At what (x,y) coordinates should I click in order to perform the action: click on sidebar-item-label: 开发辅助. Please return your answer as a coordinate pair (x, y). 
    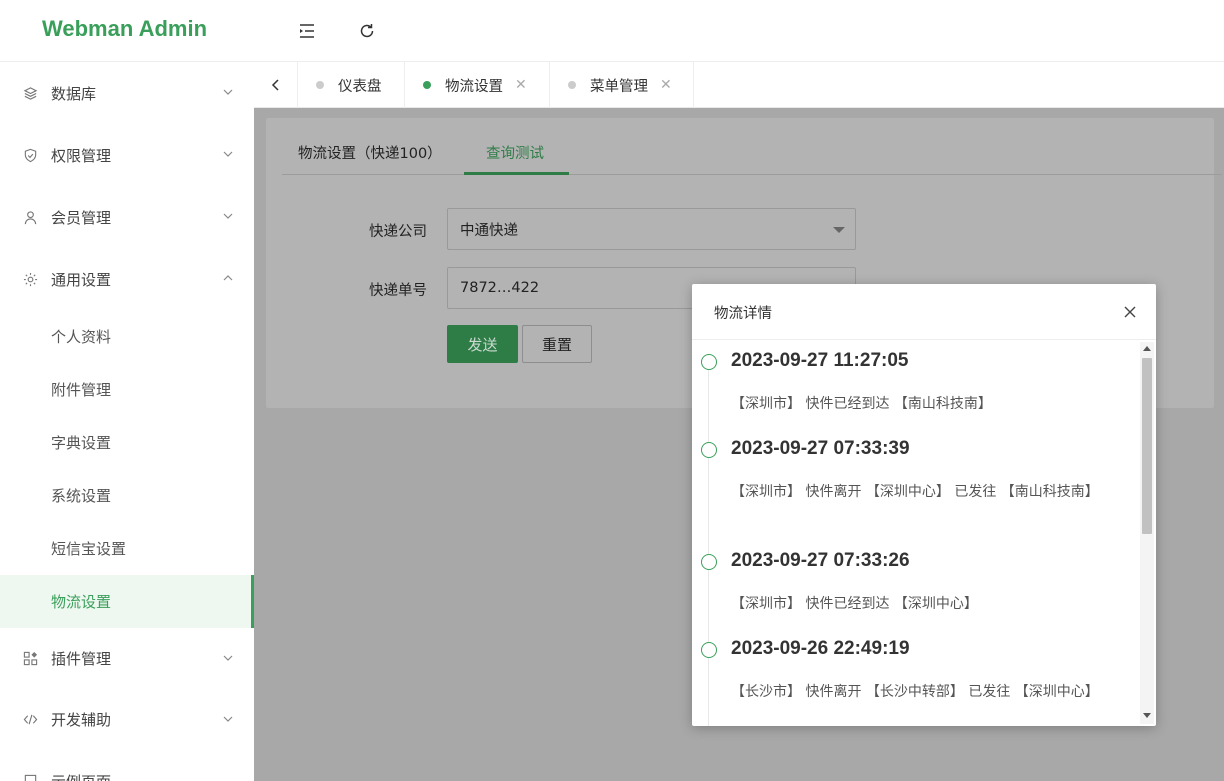
    Looking at the image, I should click on (81, 720).